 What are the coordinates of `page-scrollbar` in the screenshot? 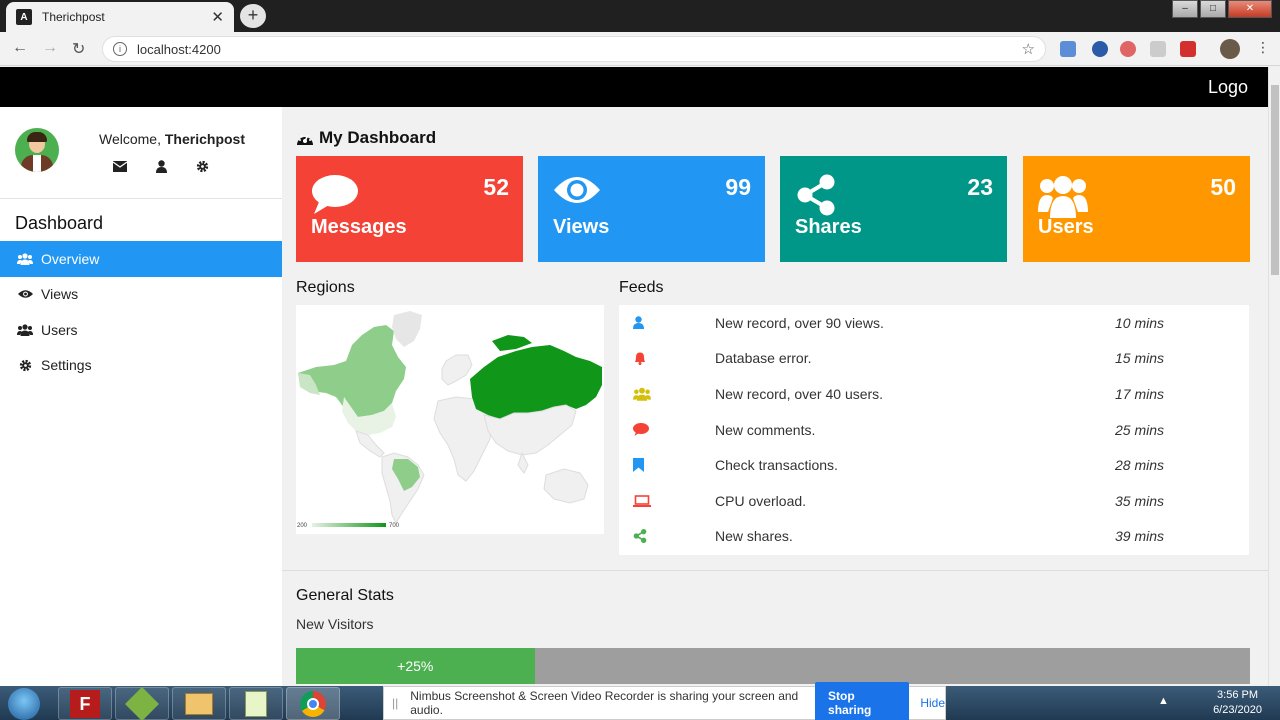 It's located at (1274, 377).